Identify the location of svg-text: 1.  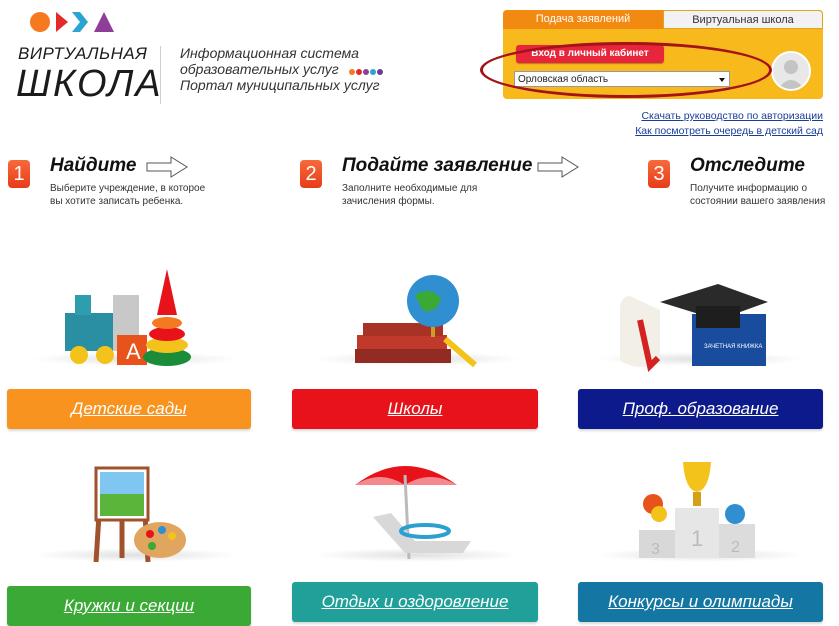
(697, 538).